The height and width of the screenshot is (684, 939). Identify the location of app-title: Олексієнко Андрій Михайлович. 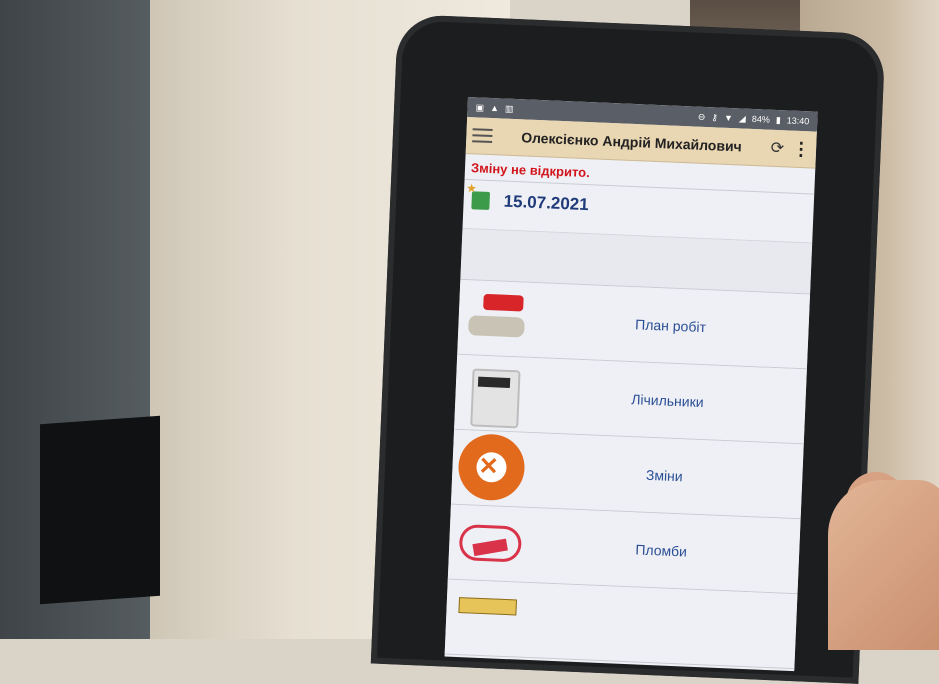
(632, 142).